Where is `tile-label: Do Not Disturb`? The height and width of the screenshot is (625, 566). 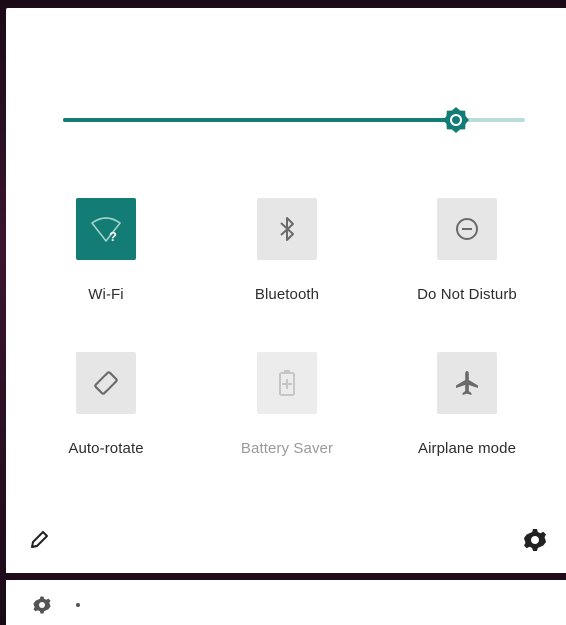
tile-label: Do Not Disturb is located at coordinates (467, 294).